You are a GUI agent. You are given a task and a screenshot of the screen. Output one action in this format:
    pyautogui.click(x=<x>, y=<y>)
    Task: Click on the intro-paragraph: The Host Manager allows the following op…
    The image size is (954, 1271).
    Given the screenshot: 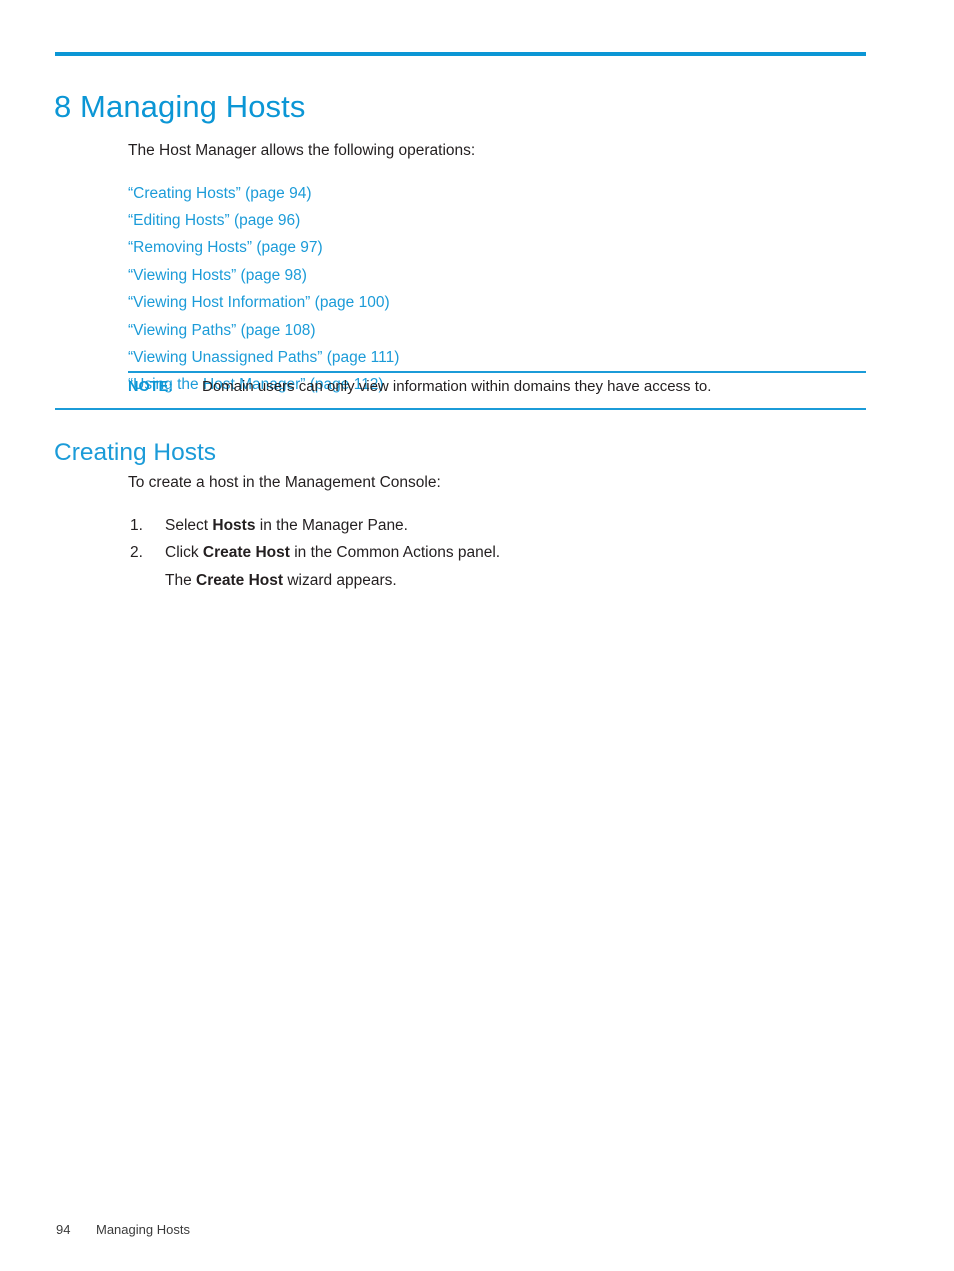 What is the action you would take?
    pyautogui.click(x=302, y=150)
    